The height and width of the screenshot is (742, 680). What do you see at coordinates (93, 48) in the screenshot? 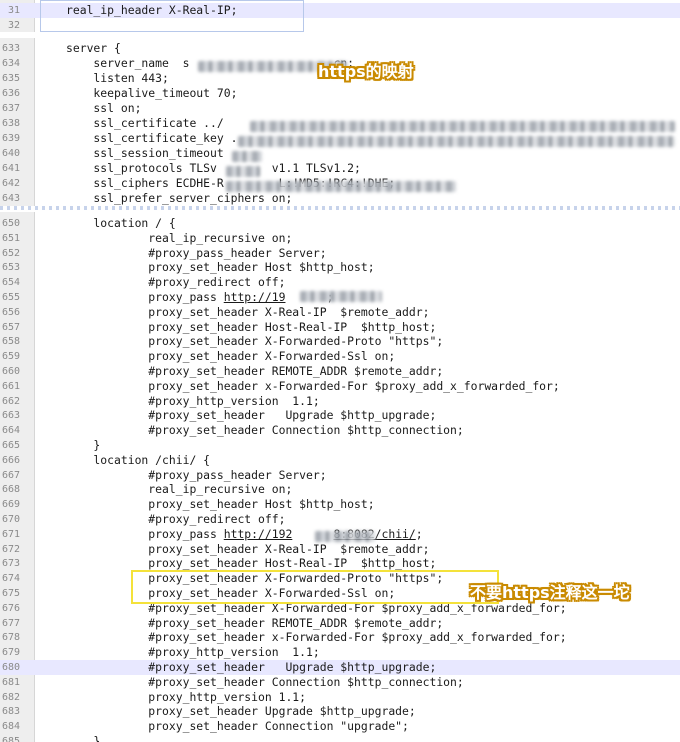
I see `code-text: server {` at bounding box center [93, 48].